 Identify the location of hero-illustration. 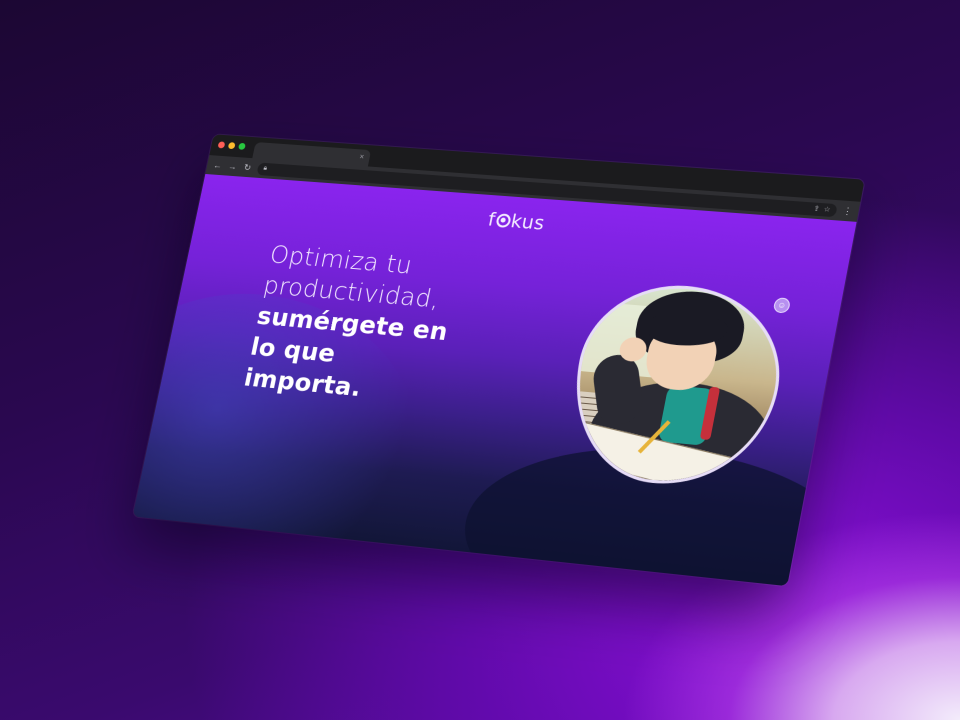
(677, 386).